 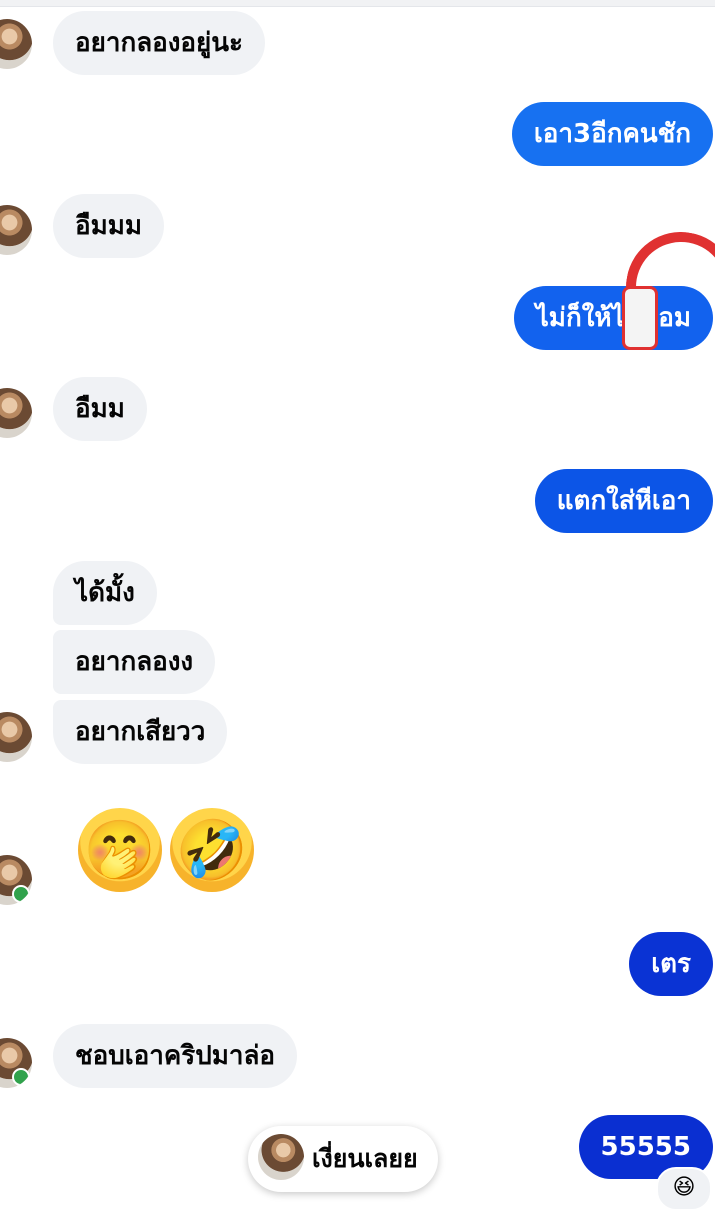 I want to click on message-out-3: แตกใส่หีเอา, so click(x=623, y=501).